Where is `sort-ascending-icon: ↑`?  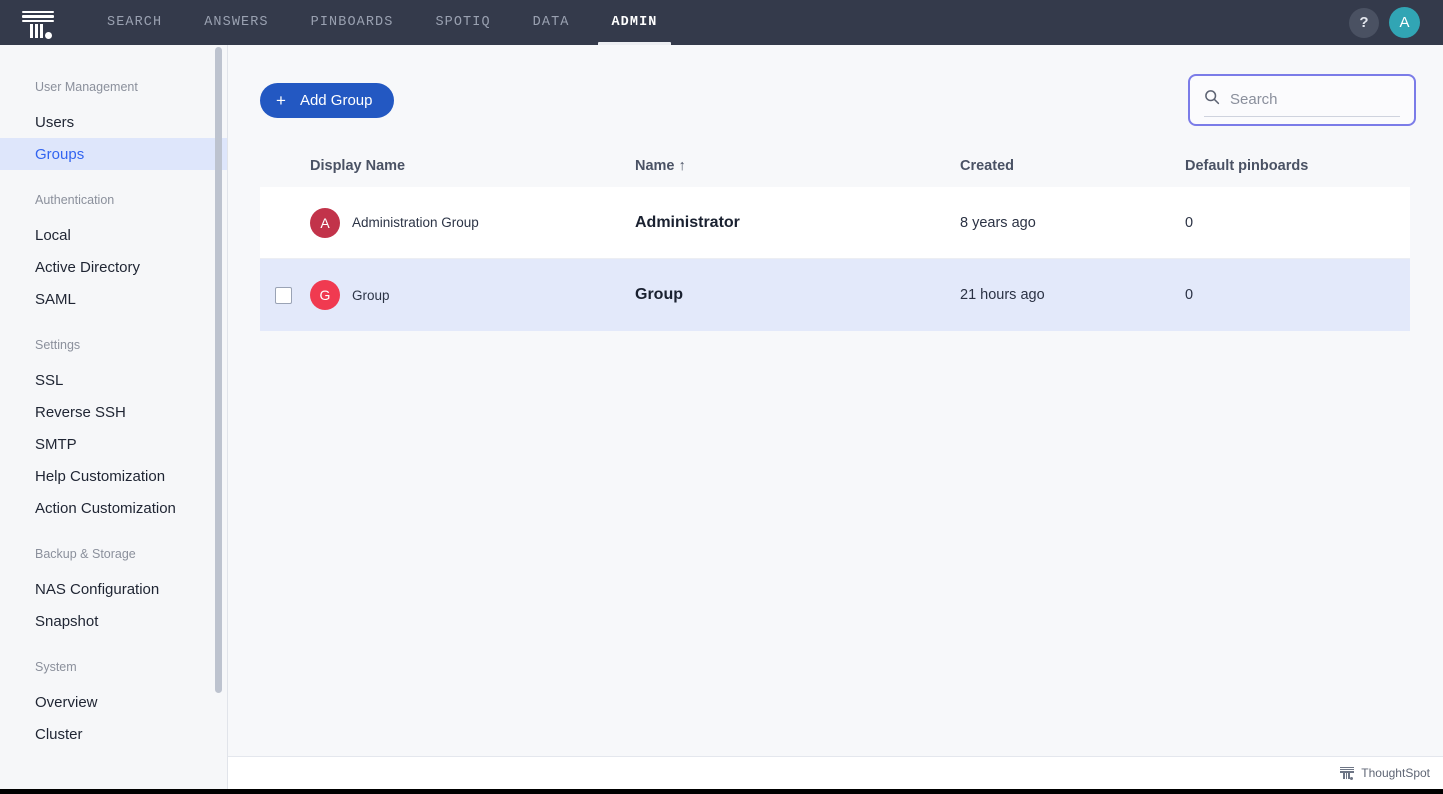 sort-ascending-icon: ↑ is located at coordinates (682, 166).